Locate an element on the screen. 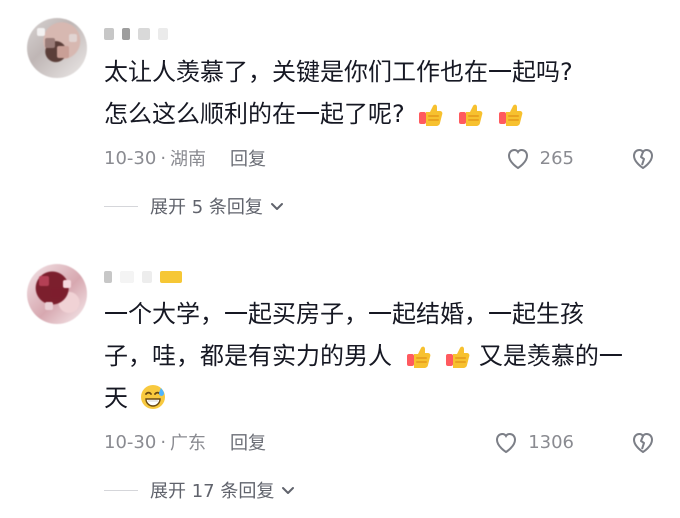 The height and width of the screenshot is (518, 680). comment-line-2: 怎么这么顺利的在一起了呢? is located at coordinates (384, 114).